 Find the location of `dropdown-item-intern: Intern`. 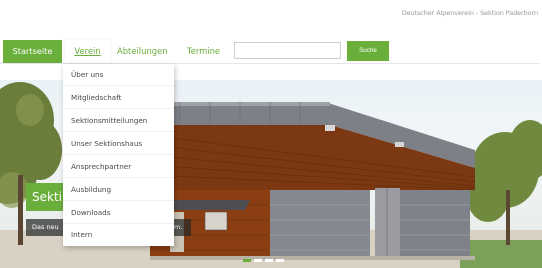

dropdown-item-intern: Intern is located at coordinates (118, 235).